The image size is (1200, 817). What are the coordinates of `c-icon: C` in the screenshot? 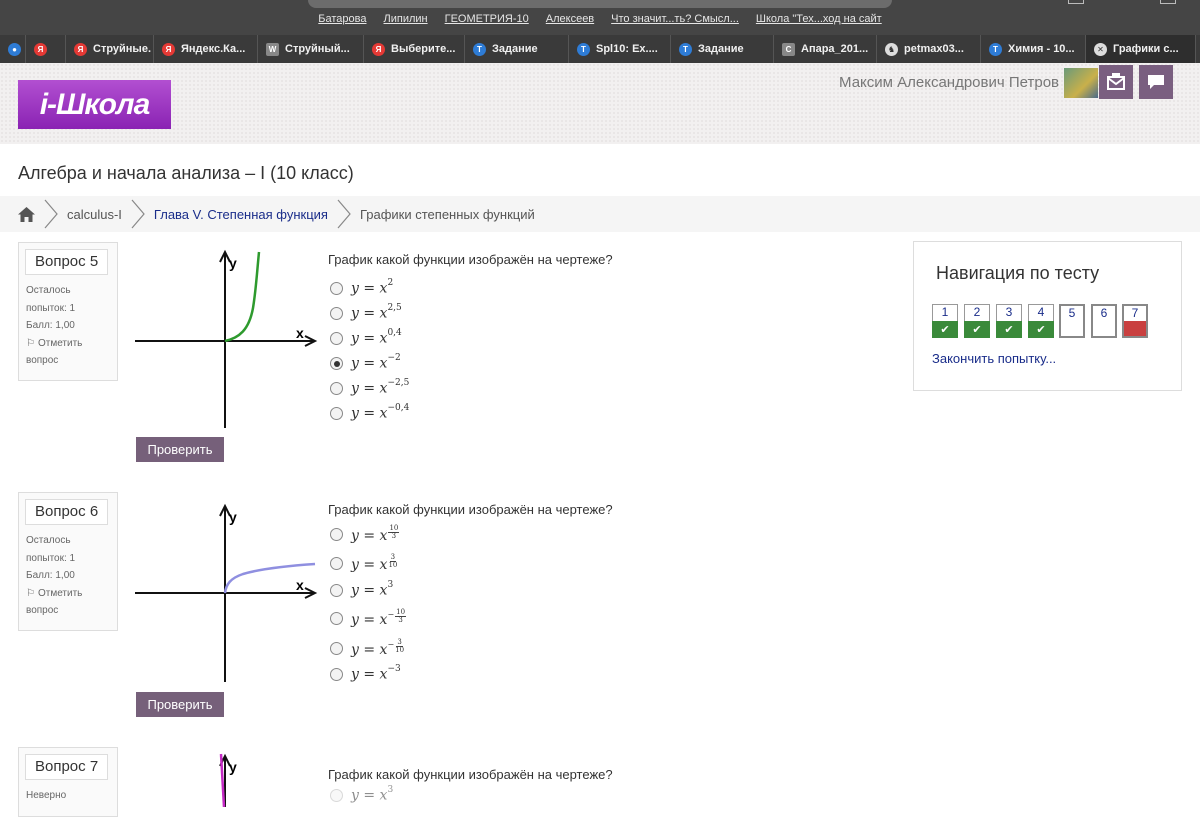 It's located at (788, 49).